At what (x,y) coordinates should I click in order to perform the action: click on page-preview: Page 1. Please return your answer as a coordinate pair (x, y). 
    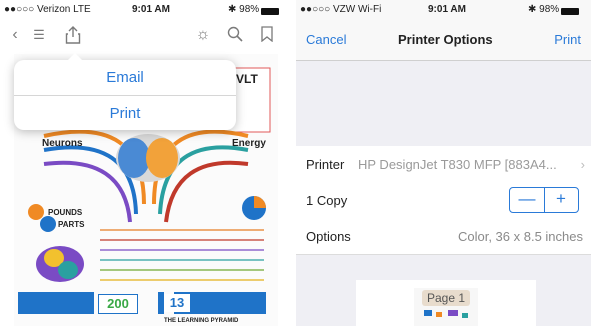
    Looking at the image, I should click on (446, 303).